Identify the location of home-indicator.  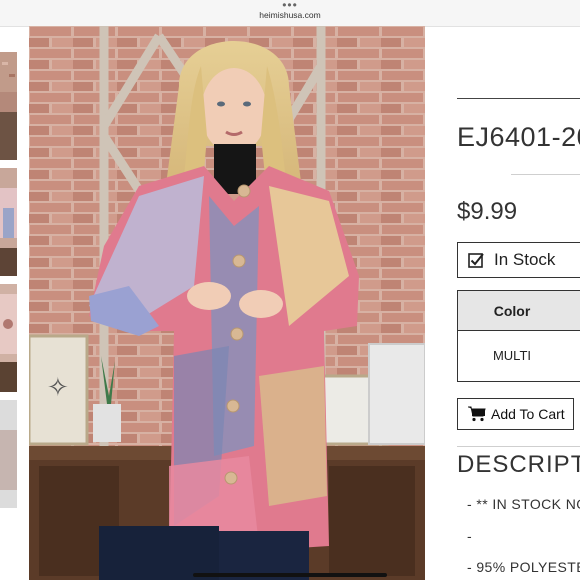
(290, 575).